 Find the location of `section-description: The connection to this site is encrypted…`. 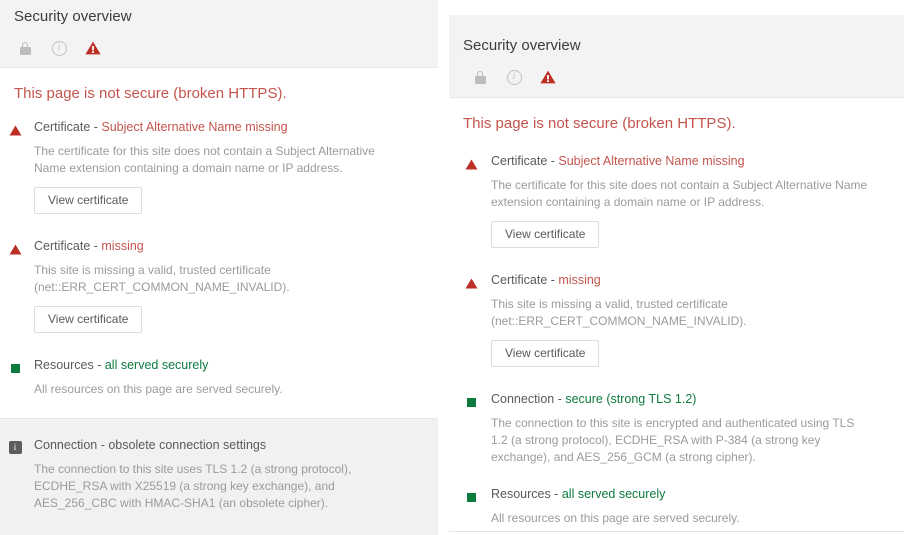

section-description: The connection to this site is encrypted… is located at coordinates (673, 440).